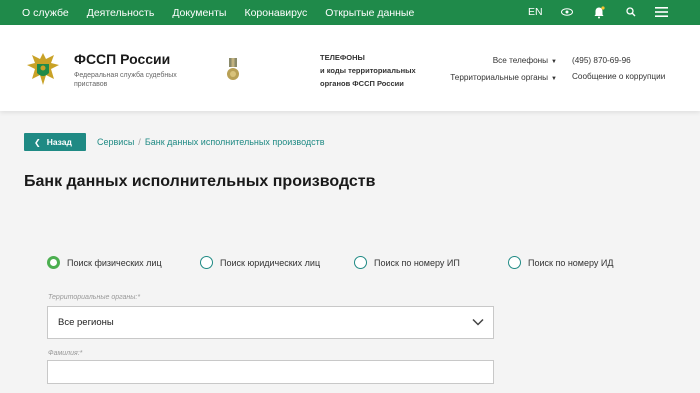 Image resolution: width=700 pixels, height=393 pixels. Describe the element at coordinates (86, 322) in the screenshot. I see `territorial-select-value: Все регионы` at that location.